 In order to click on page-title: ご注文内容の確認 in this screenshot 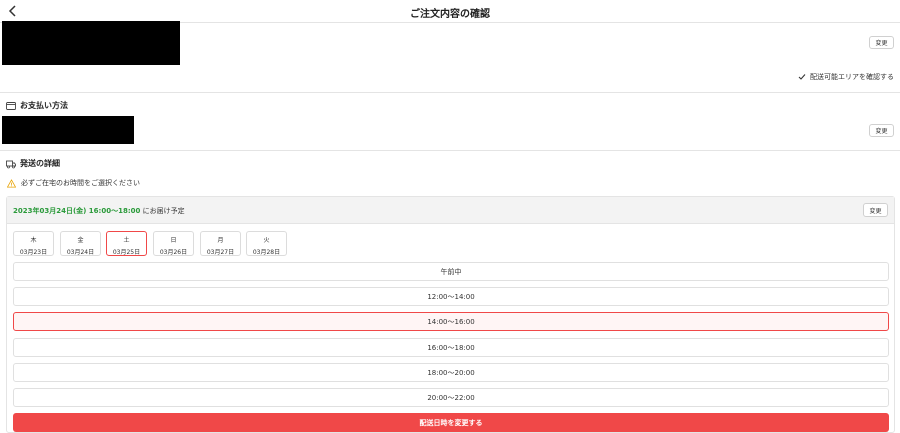, I will do `click(450, 14)`.